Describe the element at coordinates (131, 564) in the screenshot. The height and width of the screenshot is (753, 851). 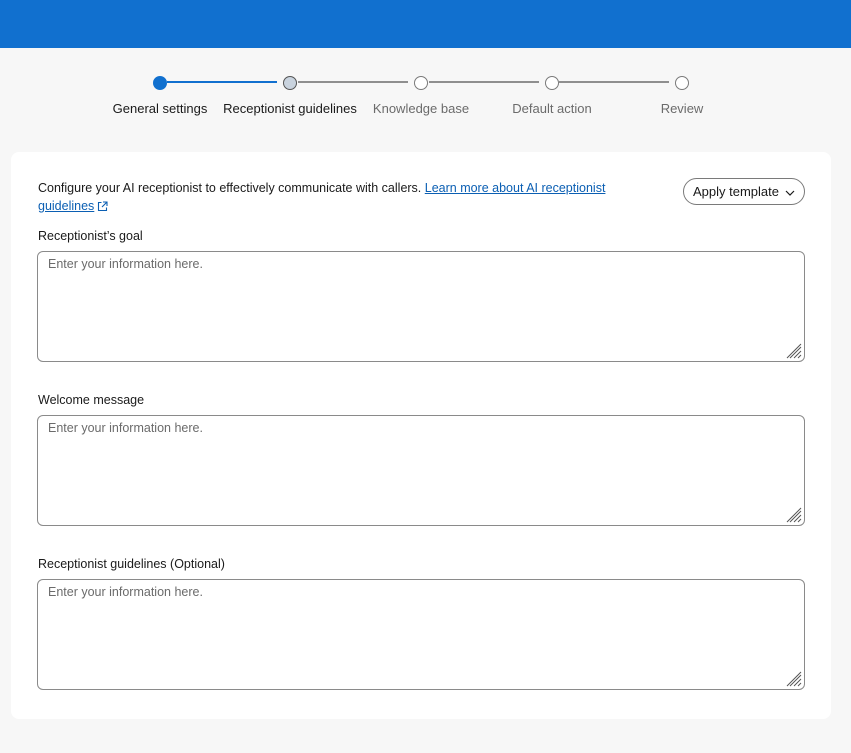
I see `receptionist-guidelines-label: Receptionist guidelines (Optional)` at that location.